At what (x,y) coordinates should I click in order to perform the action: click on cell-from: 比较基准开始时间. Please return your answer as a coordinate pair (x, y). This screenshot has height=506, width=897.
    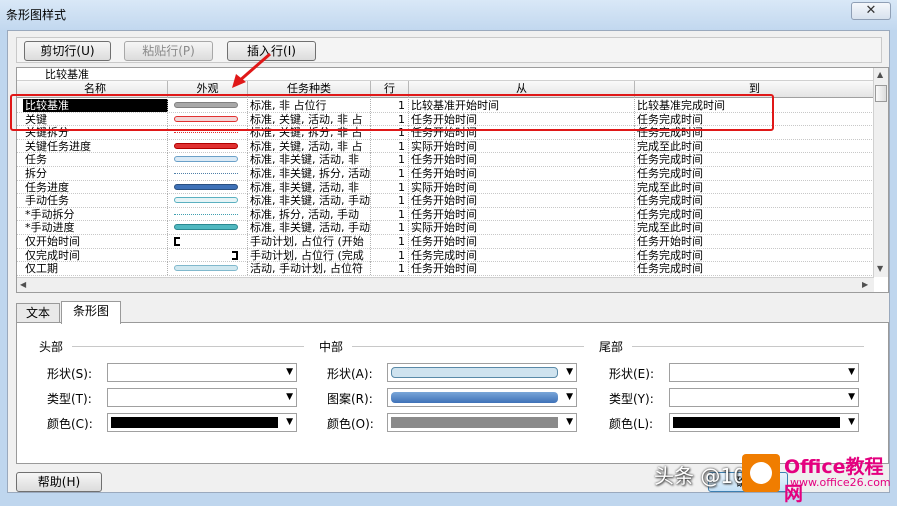
    Looking at the image, I should click on (522, 105).